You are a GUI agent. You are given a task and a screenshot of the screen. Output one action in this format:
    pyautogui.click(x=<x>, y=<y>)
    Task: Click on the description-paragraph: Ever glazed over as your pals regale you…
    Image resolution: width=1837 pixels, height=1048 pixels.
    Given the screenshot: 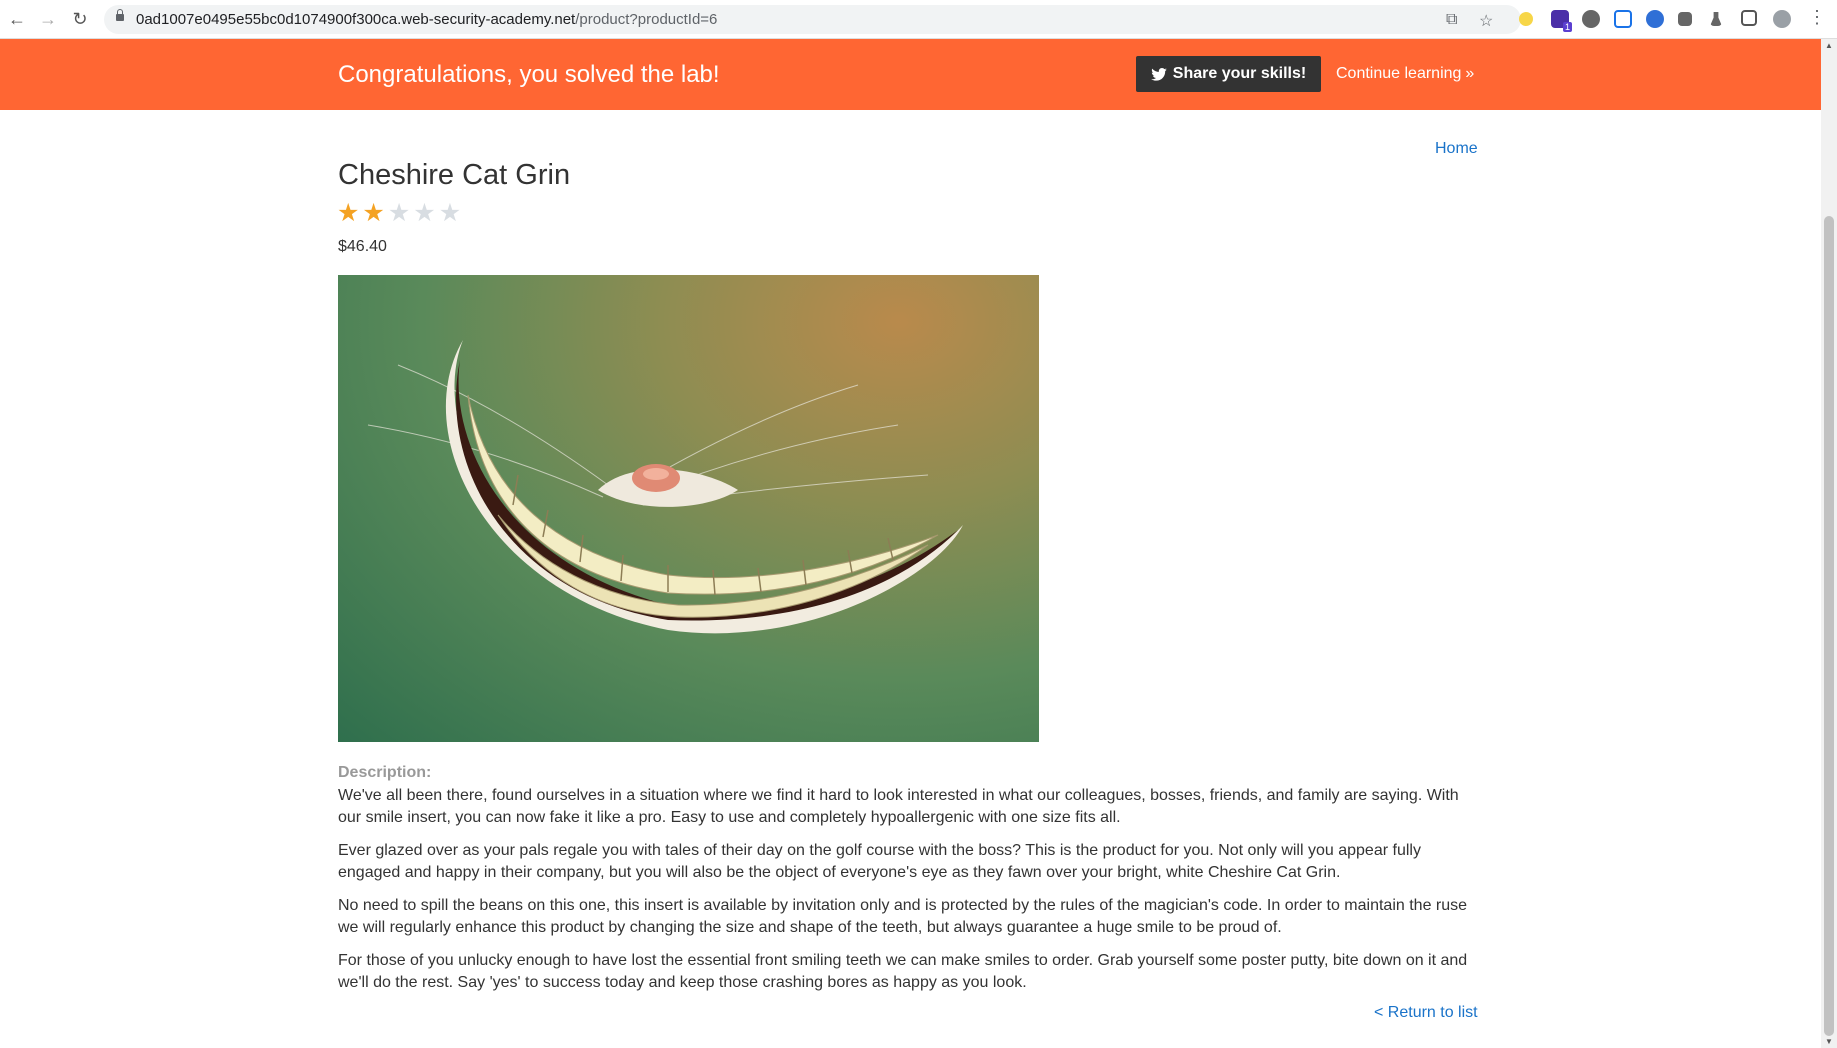 What is the action you would take?
    pyautogui.click(x=879, y=861)
    